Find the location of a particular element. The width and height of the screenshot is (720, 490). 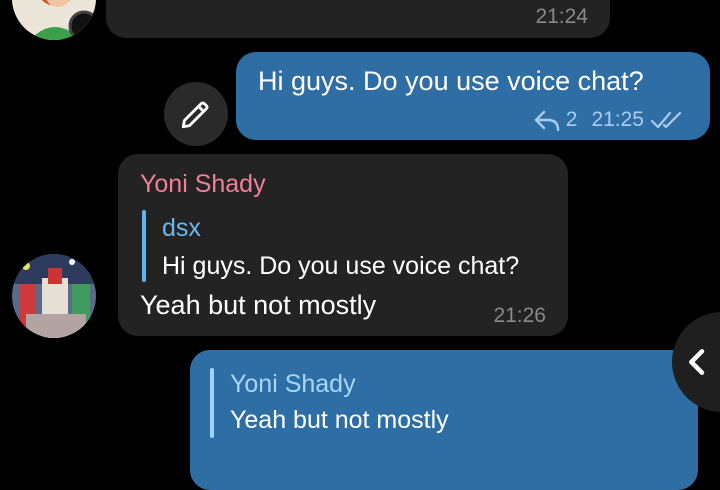

reply-count: 2 is located at coordinates (572, 120).